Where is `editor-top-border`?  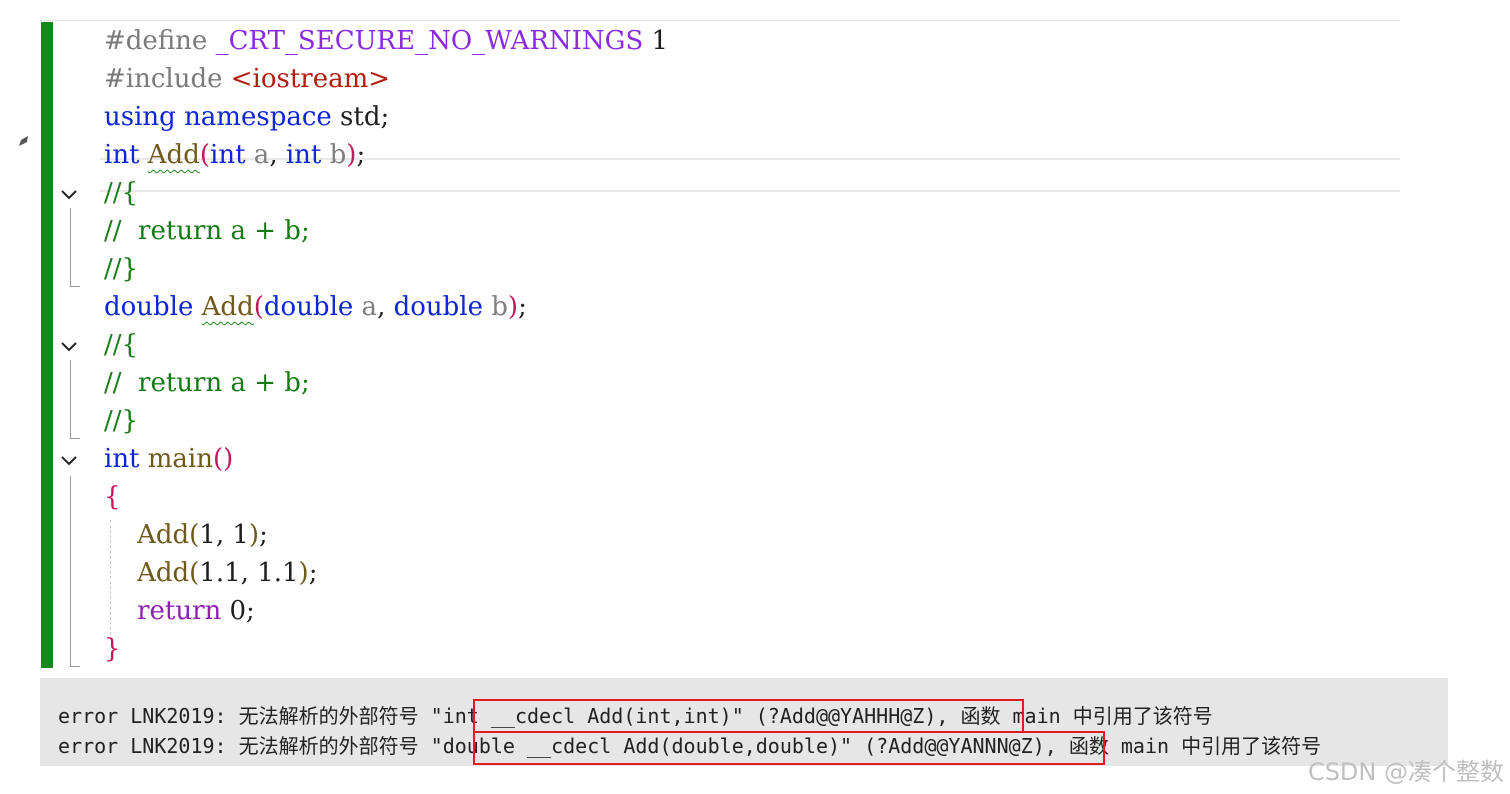
editor-top-border is located at coordinates (720, 20).